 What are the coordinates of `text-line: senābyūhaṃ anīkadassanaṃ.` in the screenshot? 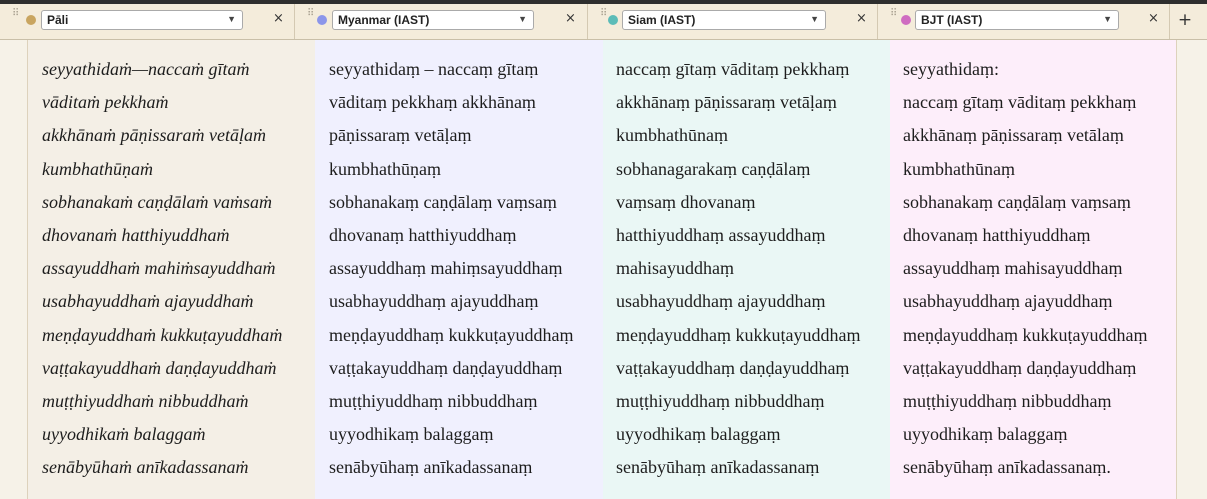 It's located at (1007, 467).